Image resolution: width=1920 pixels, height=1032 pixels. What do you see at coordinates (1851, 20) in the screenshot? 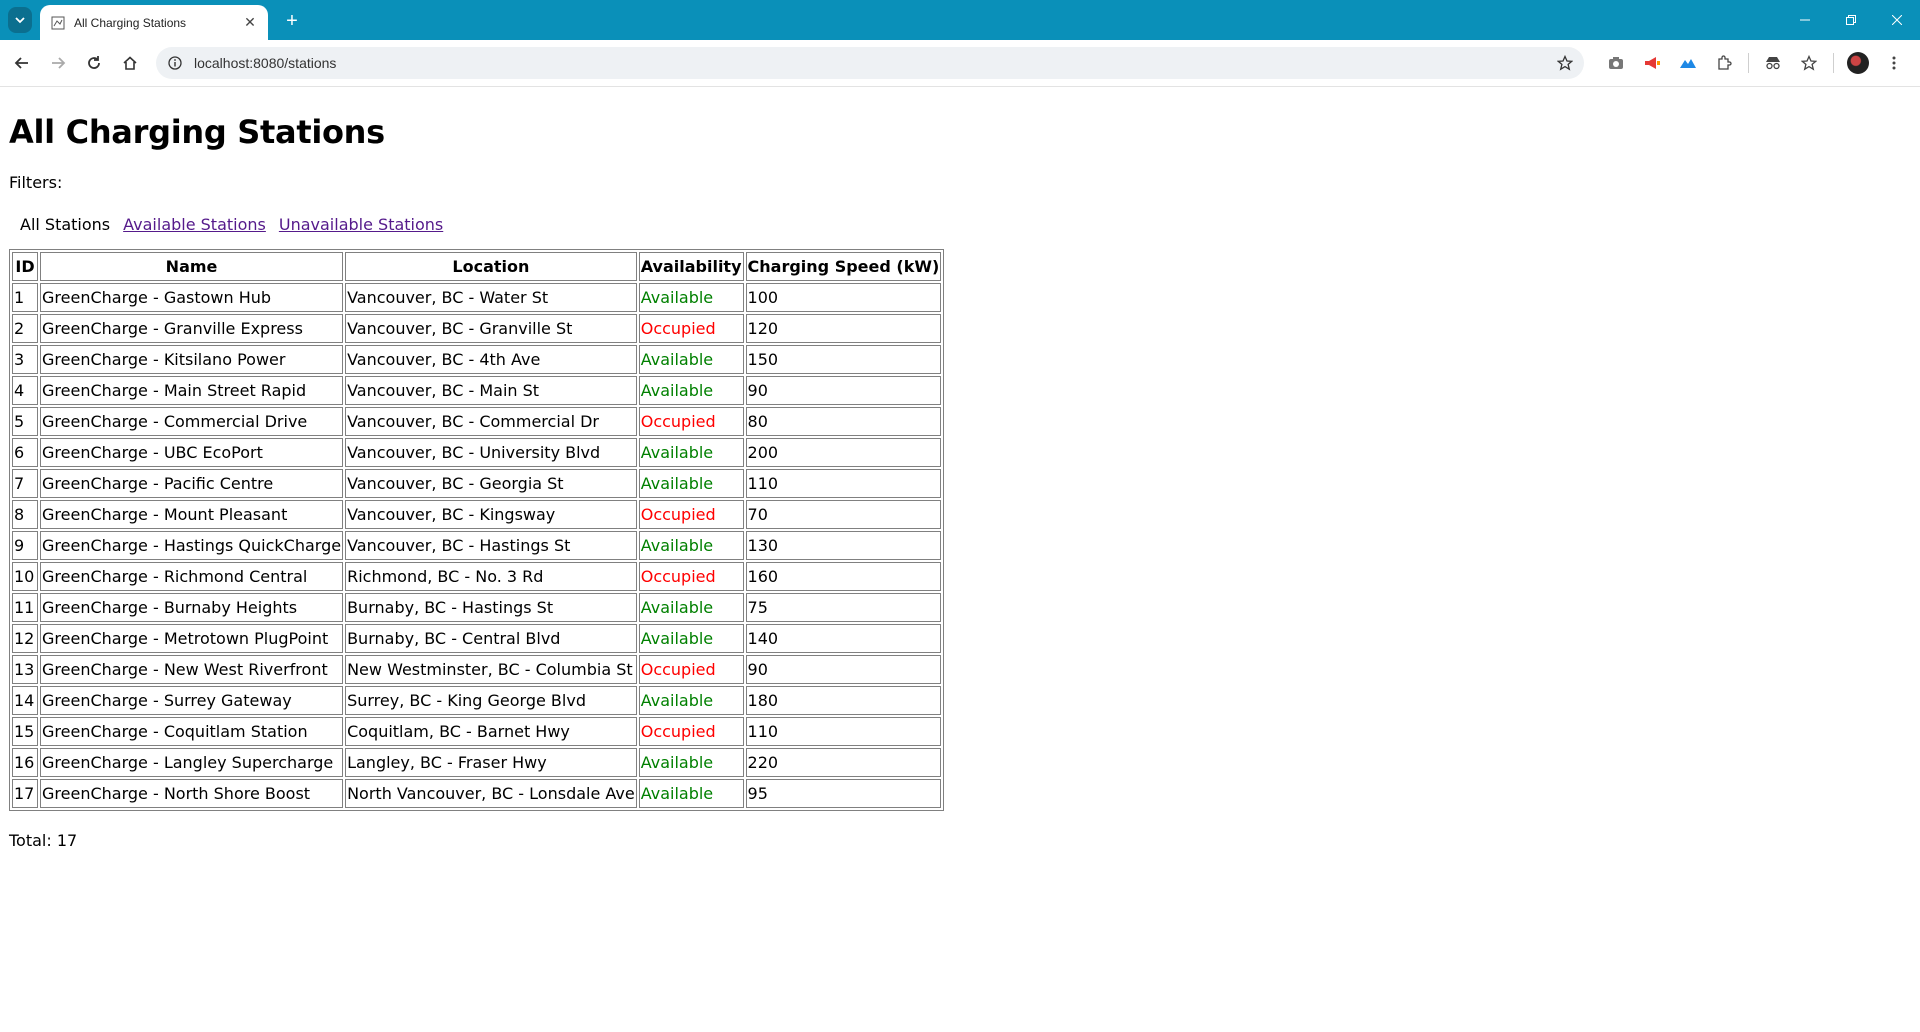
I see `restore-window-button` at bounding box center [1851, 20].